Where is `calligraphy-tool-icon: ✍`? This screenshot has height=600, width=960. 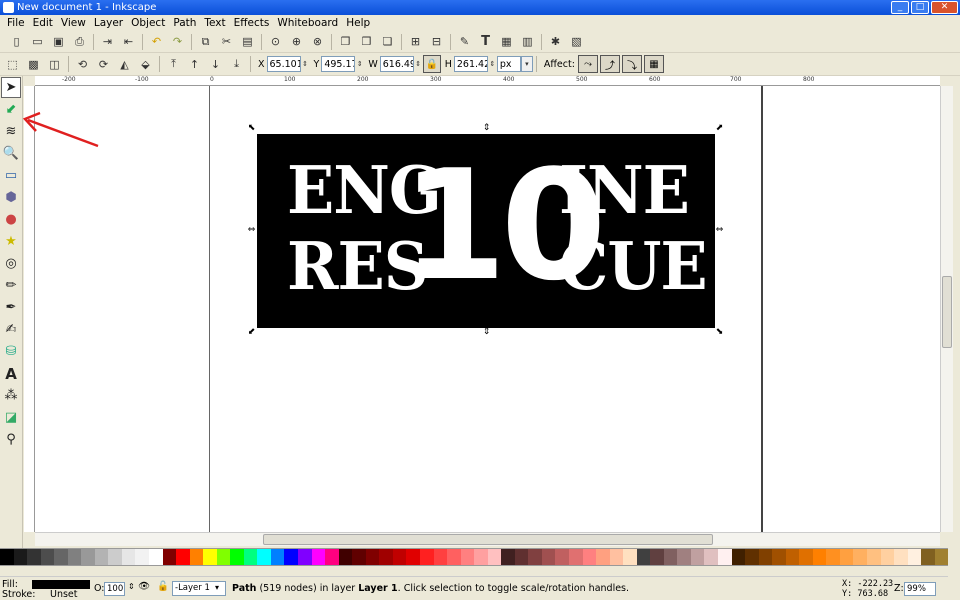 calligraphy-tool-icon: ✍ is located at coordinates (11, 329).